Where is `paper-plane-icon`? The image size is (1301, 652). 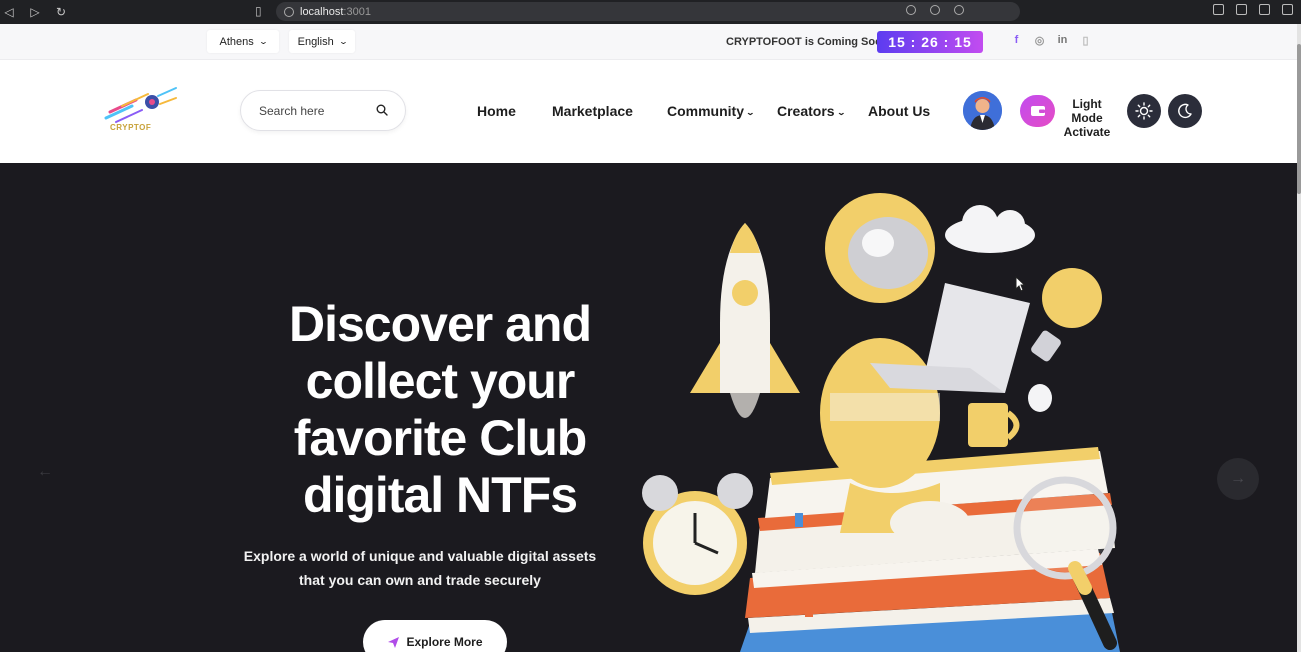
paper-plane-icon is located at coordinates (394, 642).